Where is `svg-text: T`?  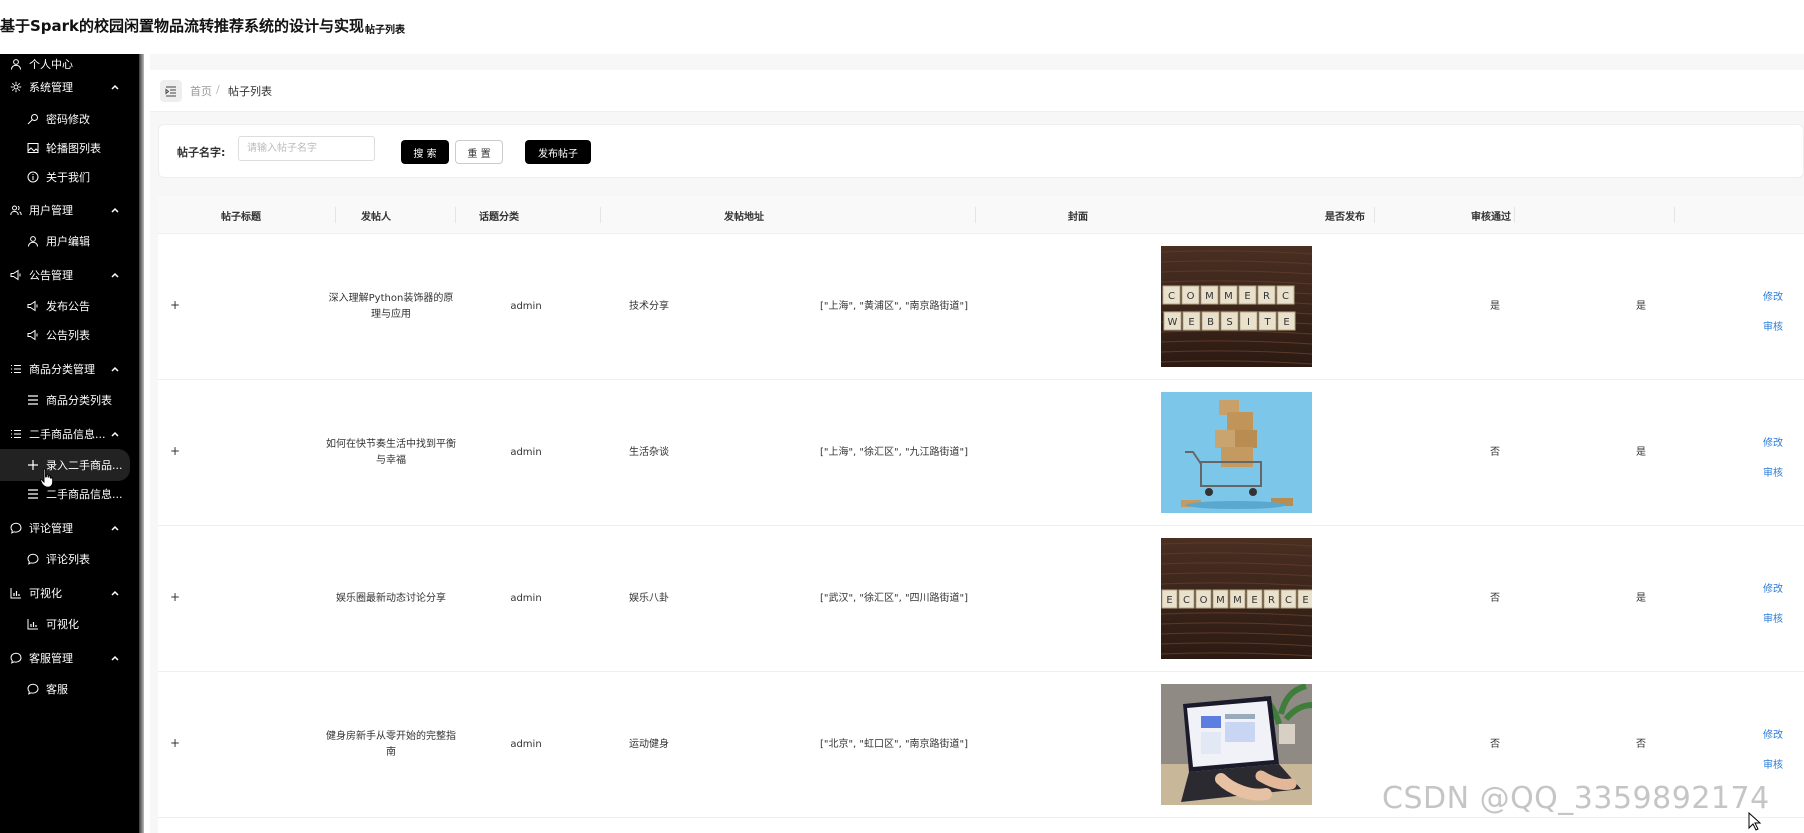
svg-text: T is located at coordinates (1267, 322).